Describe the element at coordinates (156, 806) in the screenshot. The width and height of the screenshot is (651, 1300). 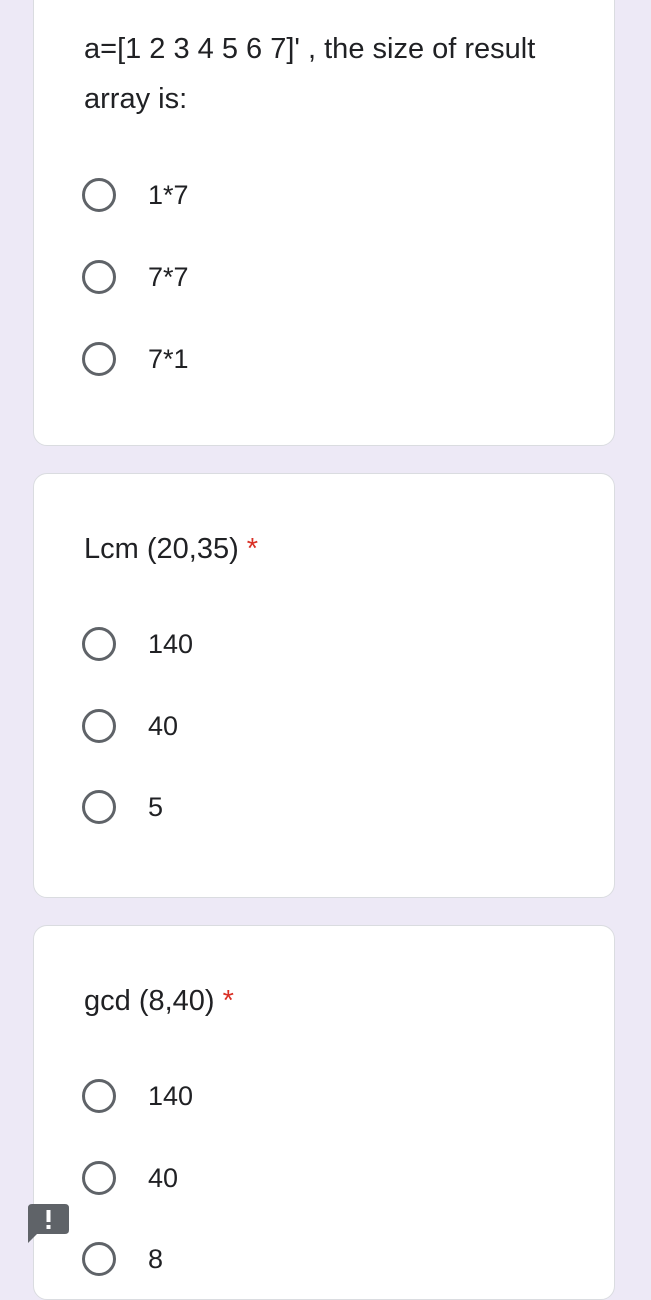
I see `option-label: 5` at that location.